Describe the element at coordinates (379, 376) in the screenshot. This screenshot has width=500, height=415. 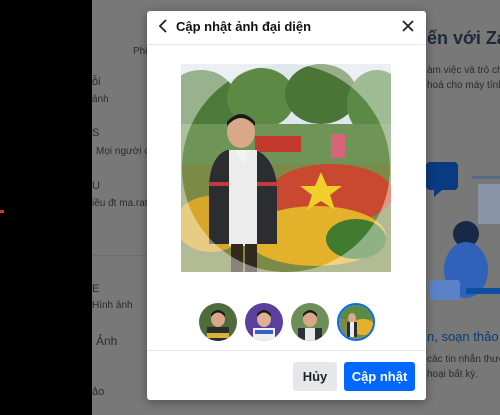
I see `update-button: Cập nhật` at that location.